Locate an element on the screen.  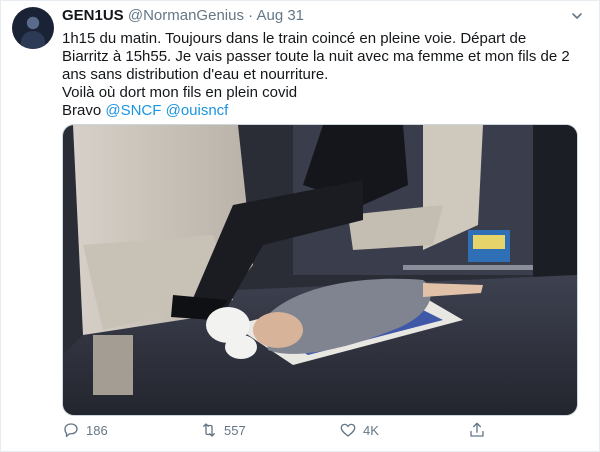
reply-icon is located at coordinates (71, 430).